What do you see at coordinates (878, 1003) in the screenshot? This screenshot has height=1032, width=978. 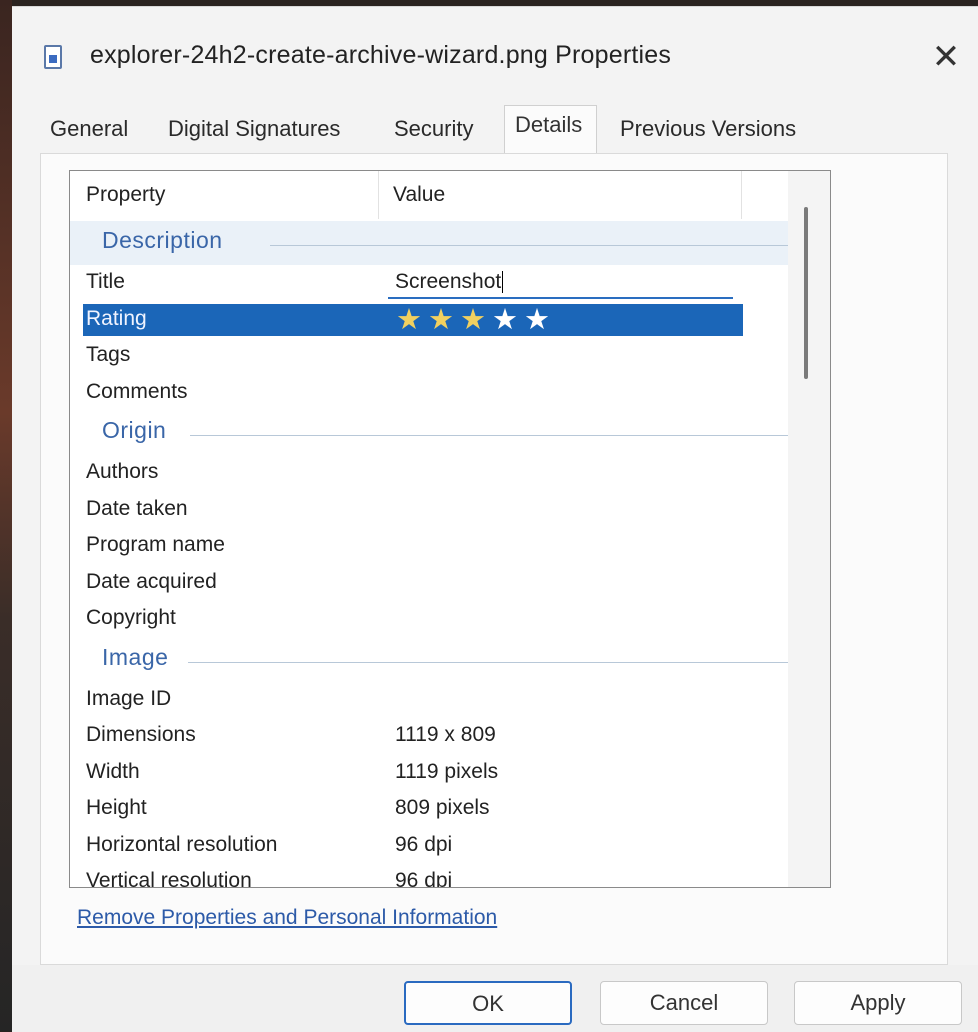 I see `apply-button: Apply` at bounding box center [878, 1003].